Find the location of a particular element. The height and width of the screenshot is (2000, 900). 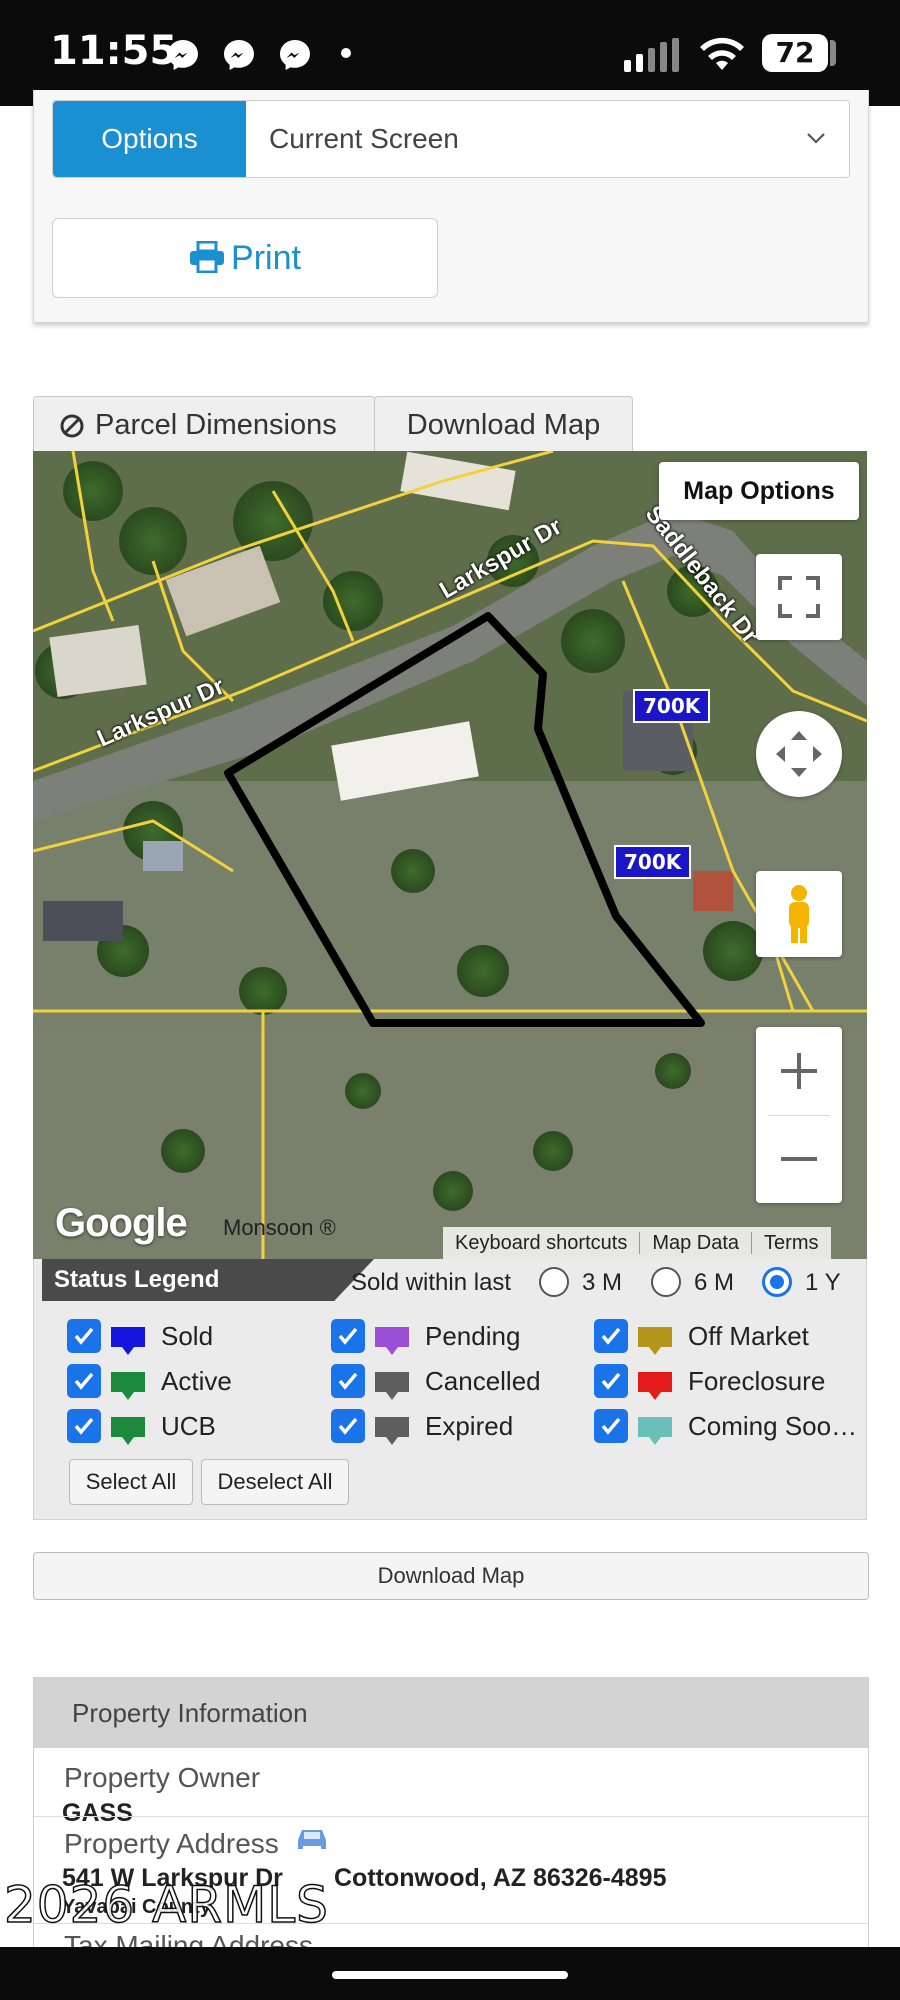

system-navigation-bar is located at coordinates (450, 1973).